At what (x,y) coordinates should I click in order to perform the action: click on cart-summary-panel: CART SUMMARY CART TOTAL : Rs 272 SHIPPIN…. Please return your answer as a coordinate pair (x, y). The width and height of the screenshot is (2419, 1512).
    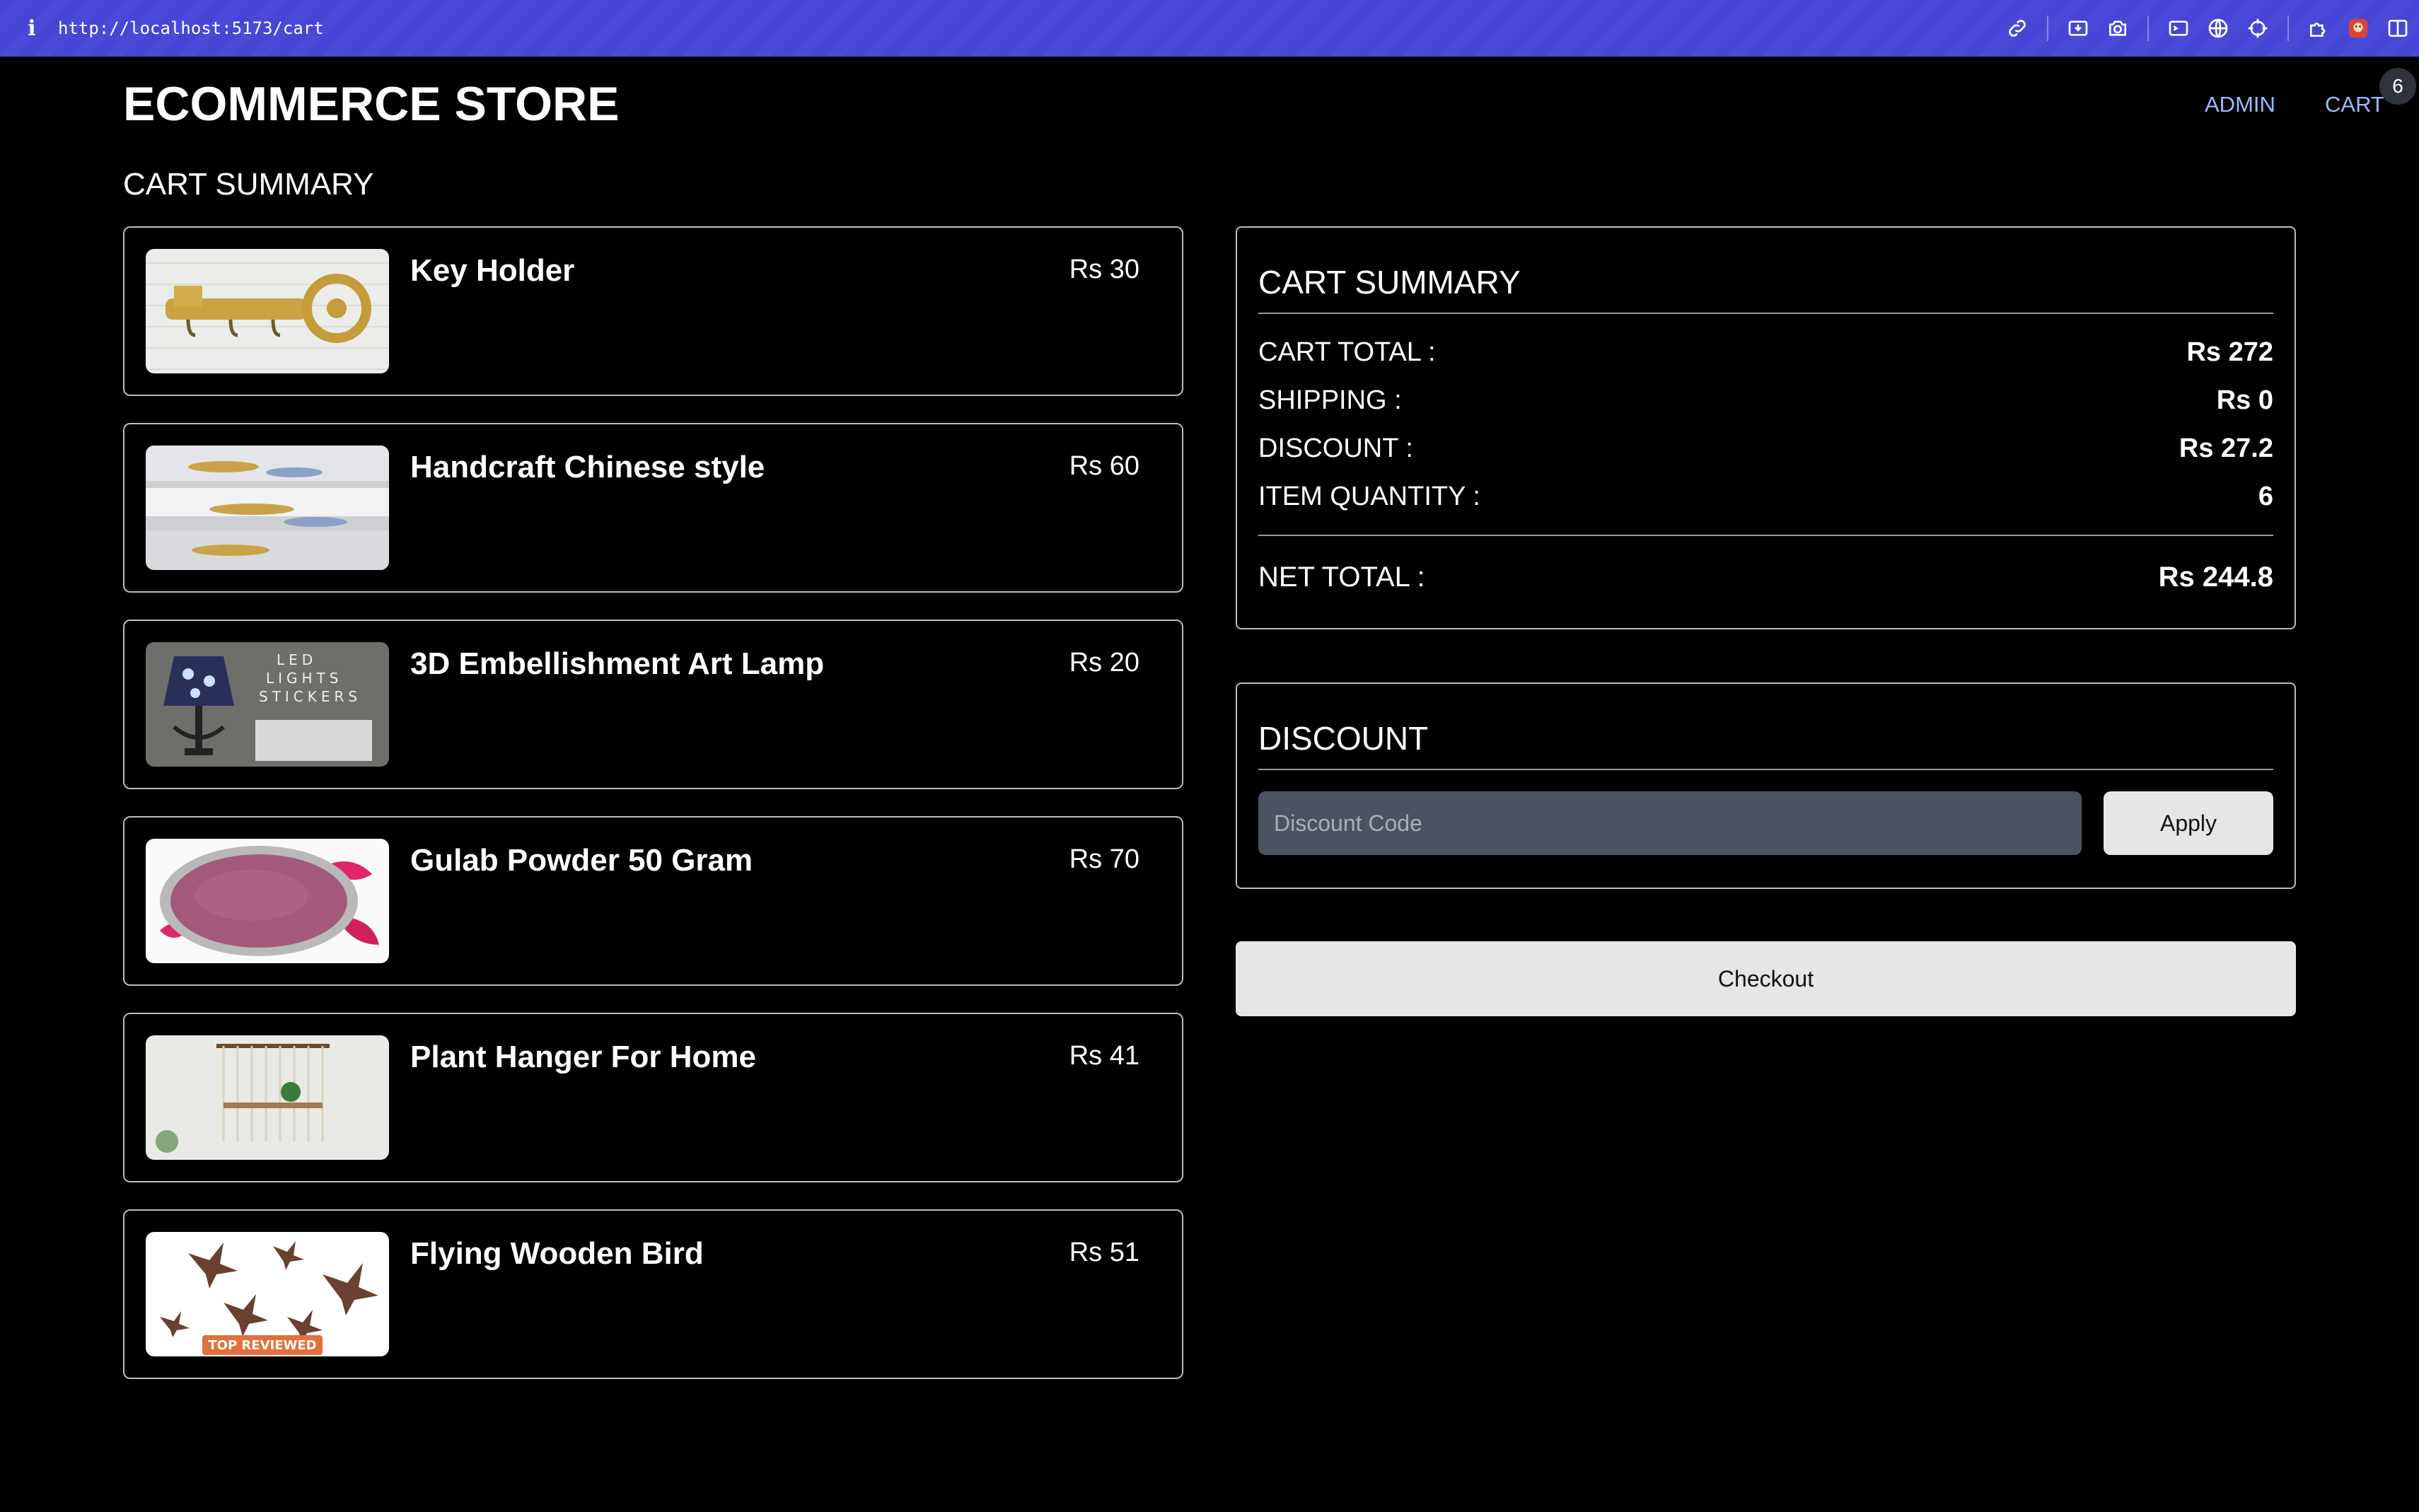
    Looking at the image, I should click on (1766, 427).